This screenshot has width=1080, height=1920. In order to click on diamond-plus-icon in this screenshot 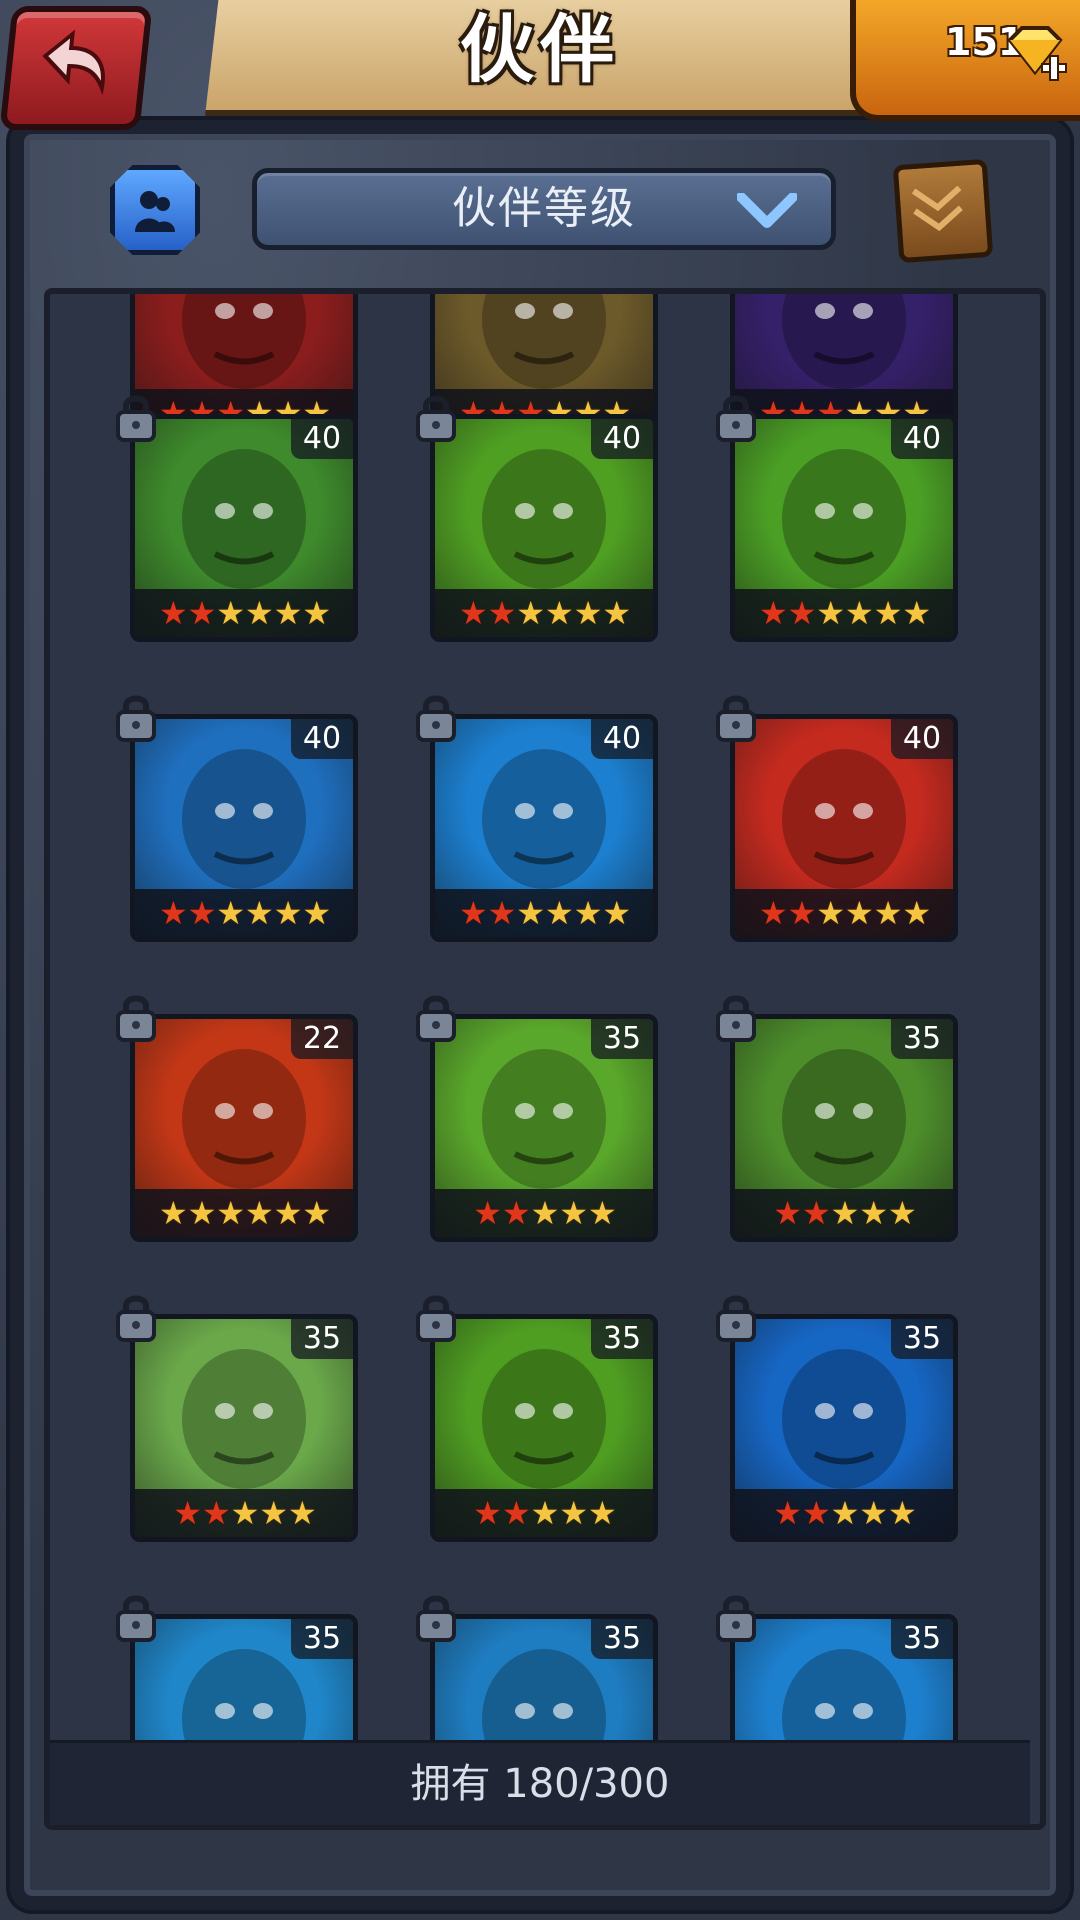, I will do `click(1035, 55)`.